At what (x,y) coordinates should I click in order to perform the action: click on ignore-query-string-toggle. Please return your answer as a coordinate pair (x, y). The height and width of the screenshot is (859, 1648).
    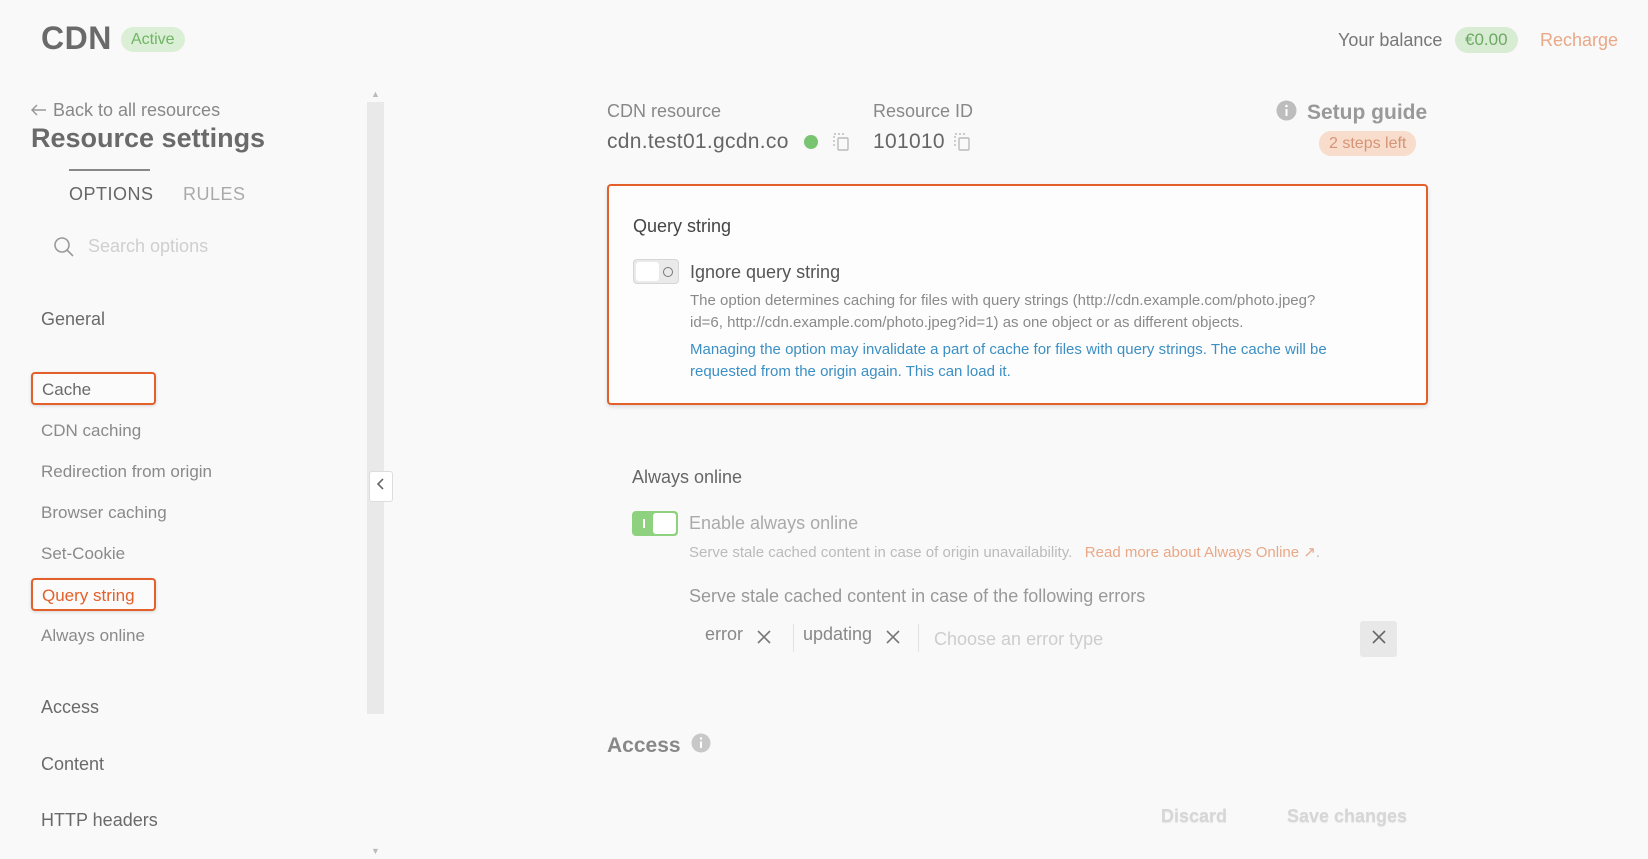
    Looking at the image, I should click on (656, 271).